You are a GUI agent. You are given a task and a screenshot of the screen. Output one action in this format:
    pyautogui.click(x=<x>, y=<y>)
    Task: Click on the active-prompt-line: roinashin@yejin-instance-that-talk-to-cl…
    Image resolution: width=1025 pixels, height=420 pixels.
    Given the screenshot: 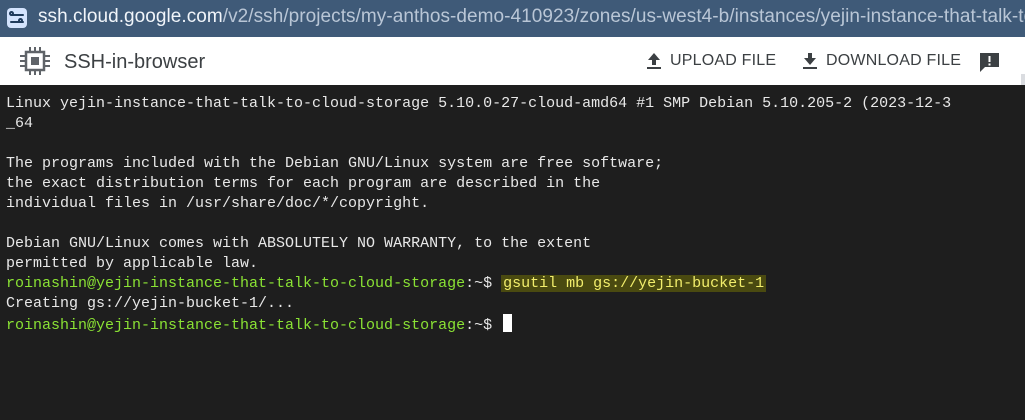 What is the action you would take?
    pyautogui.click(x=515, y=324)
    